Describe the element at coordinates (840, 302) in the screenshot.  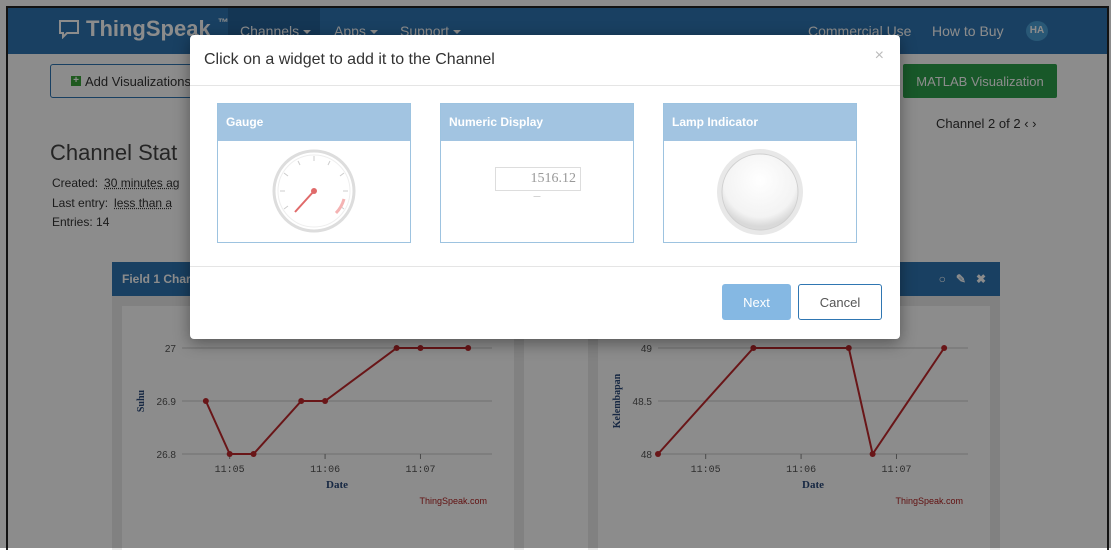
I see `cancel-button: Cancel` at that location.